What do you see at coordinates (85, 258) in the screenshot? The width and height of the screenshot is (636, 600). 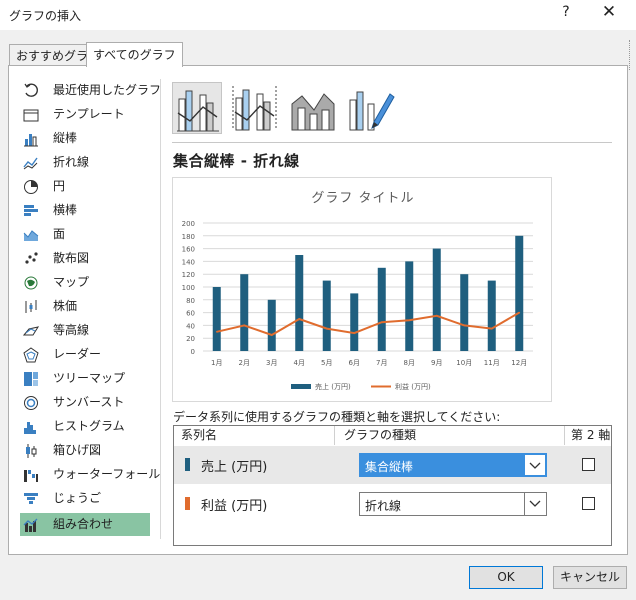 I see `sidebar-item-scatter-chart: 散布図` at bounding box center [85, 258].